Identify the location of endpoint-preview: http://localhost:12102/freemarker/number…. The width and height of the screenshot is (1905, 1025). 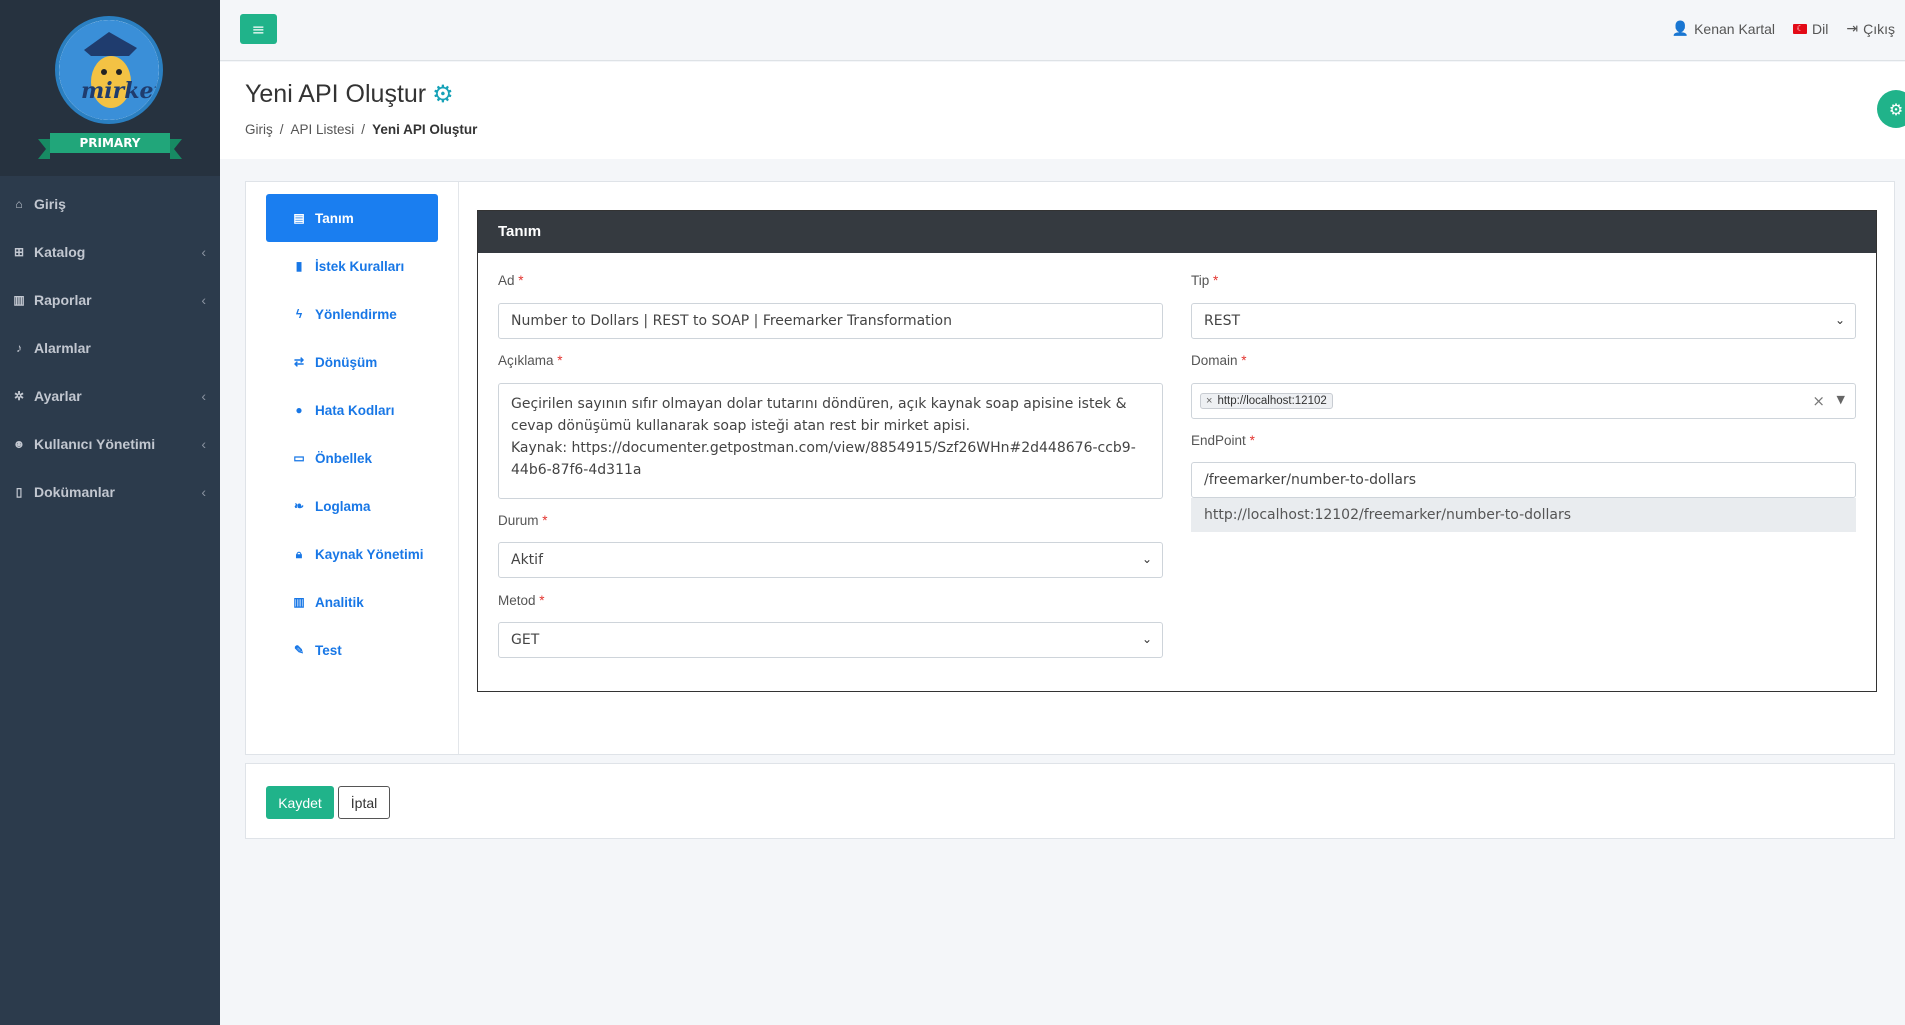
(1523, 515).